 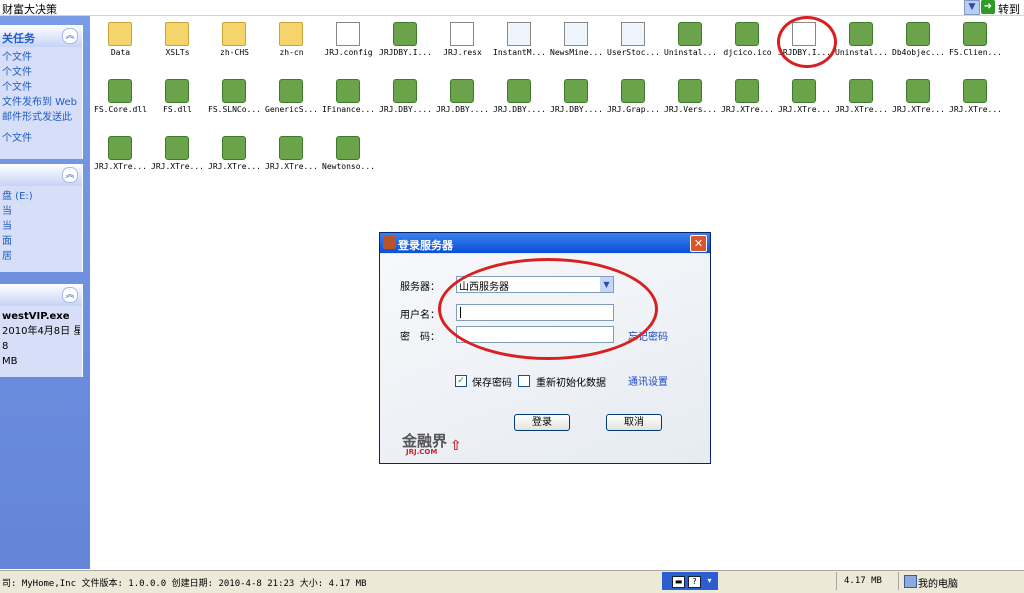 I want to click on file-item: zh-cn, so click(x=291, y=45).